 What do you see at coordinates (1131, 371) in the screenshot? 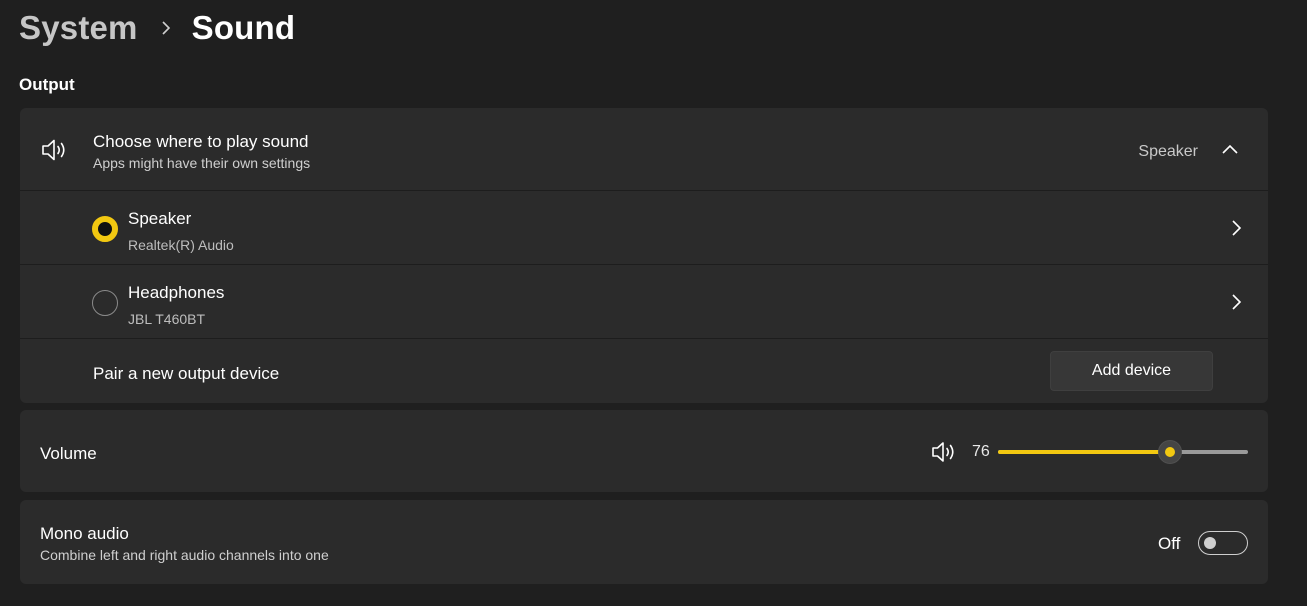
I see `add-device-button: Add device` at bounding box center [1131, 371].